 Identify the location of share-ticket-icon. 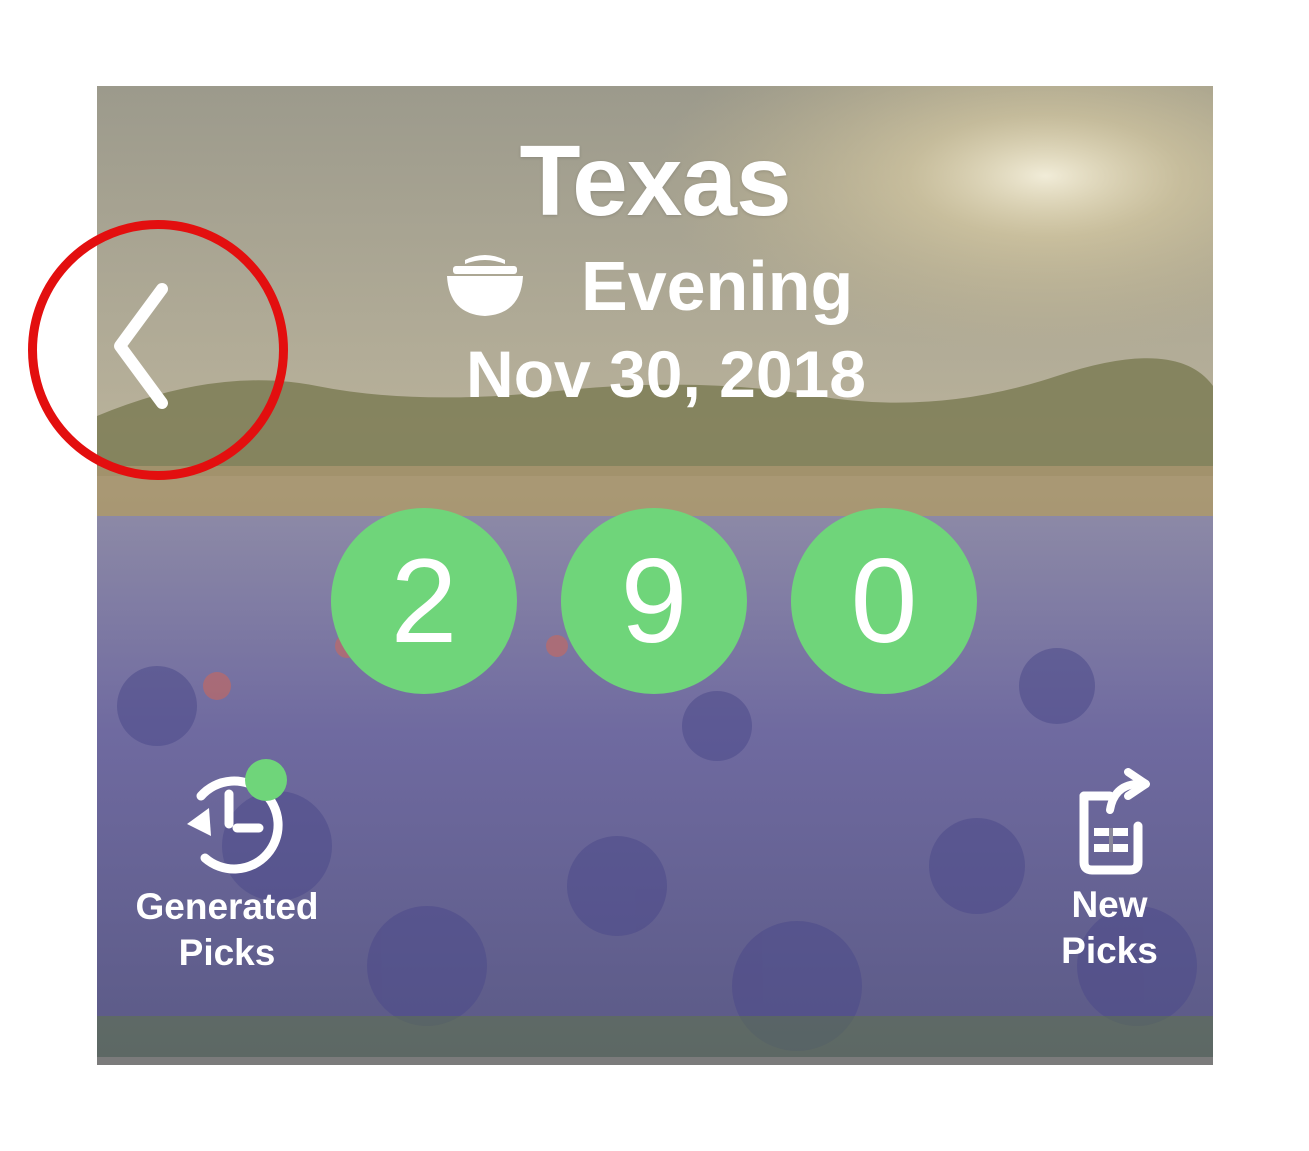
(1114, 821).